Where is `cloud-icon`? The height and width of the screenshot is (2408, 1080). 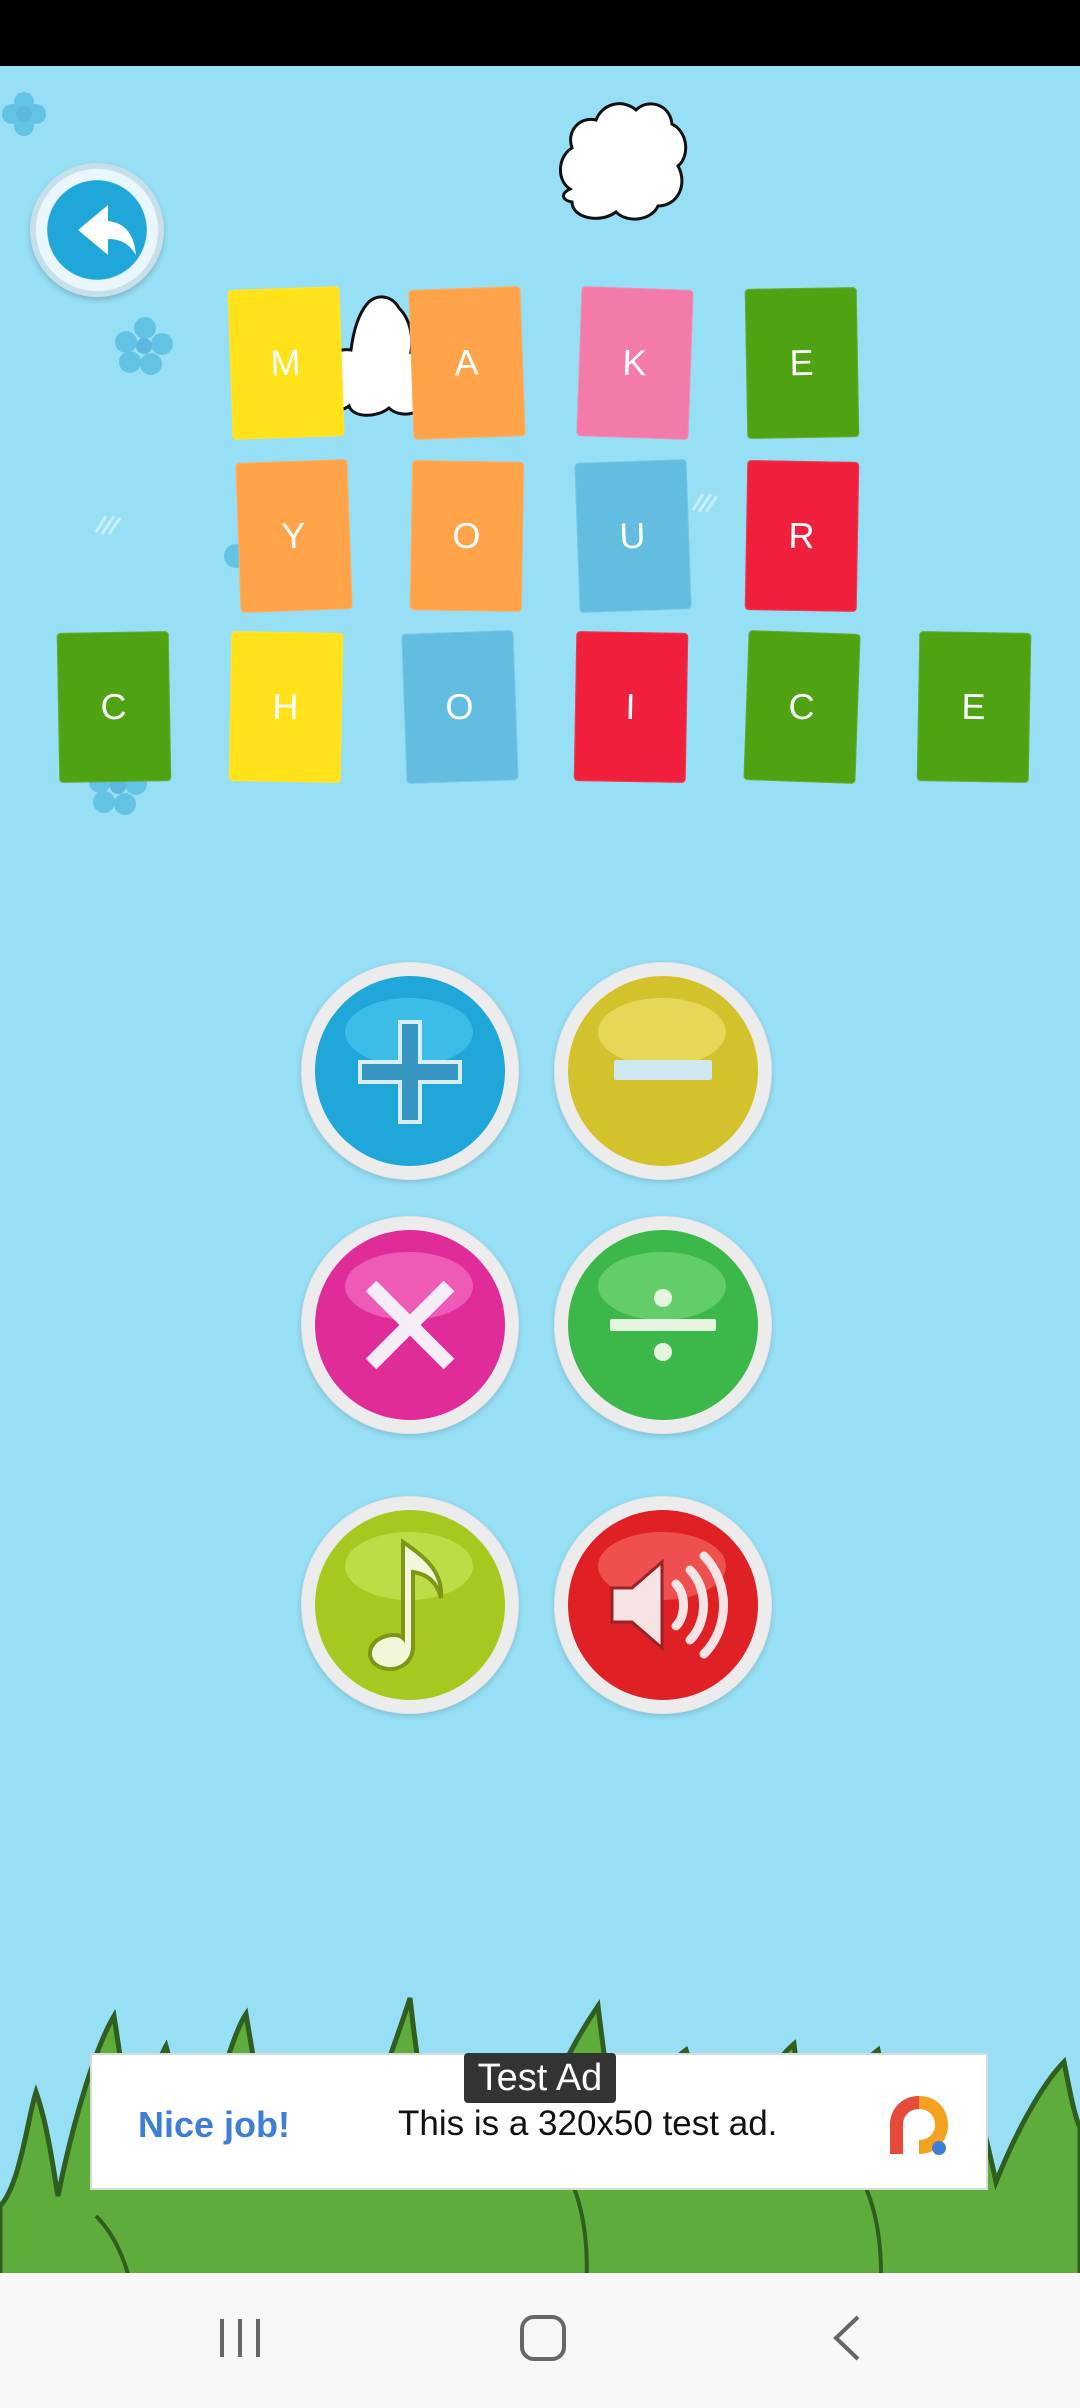 cloud-icon is located at coordinates (623, 161).